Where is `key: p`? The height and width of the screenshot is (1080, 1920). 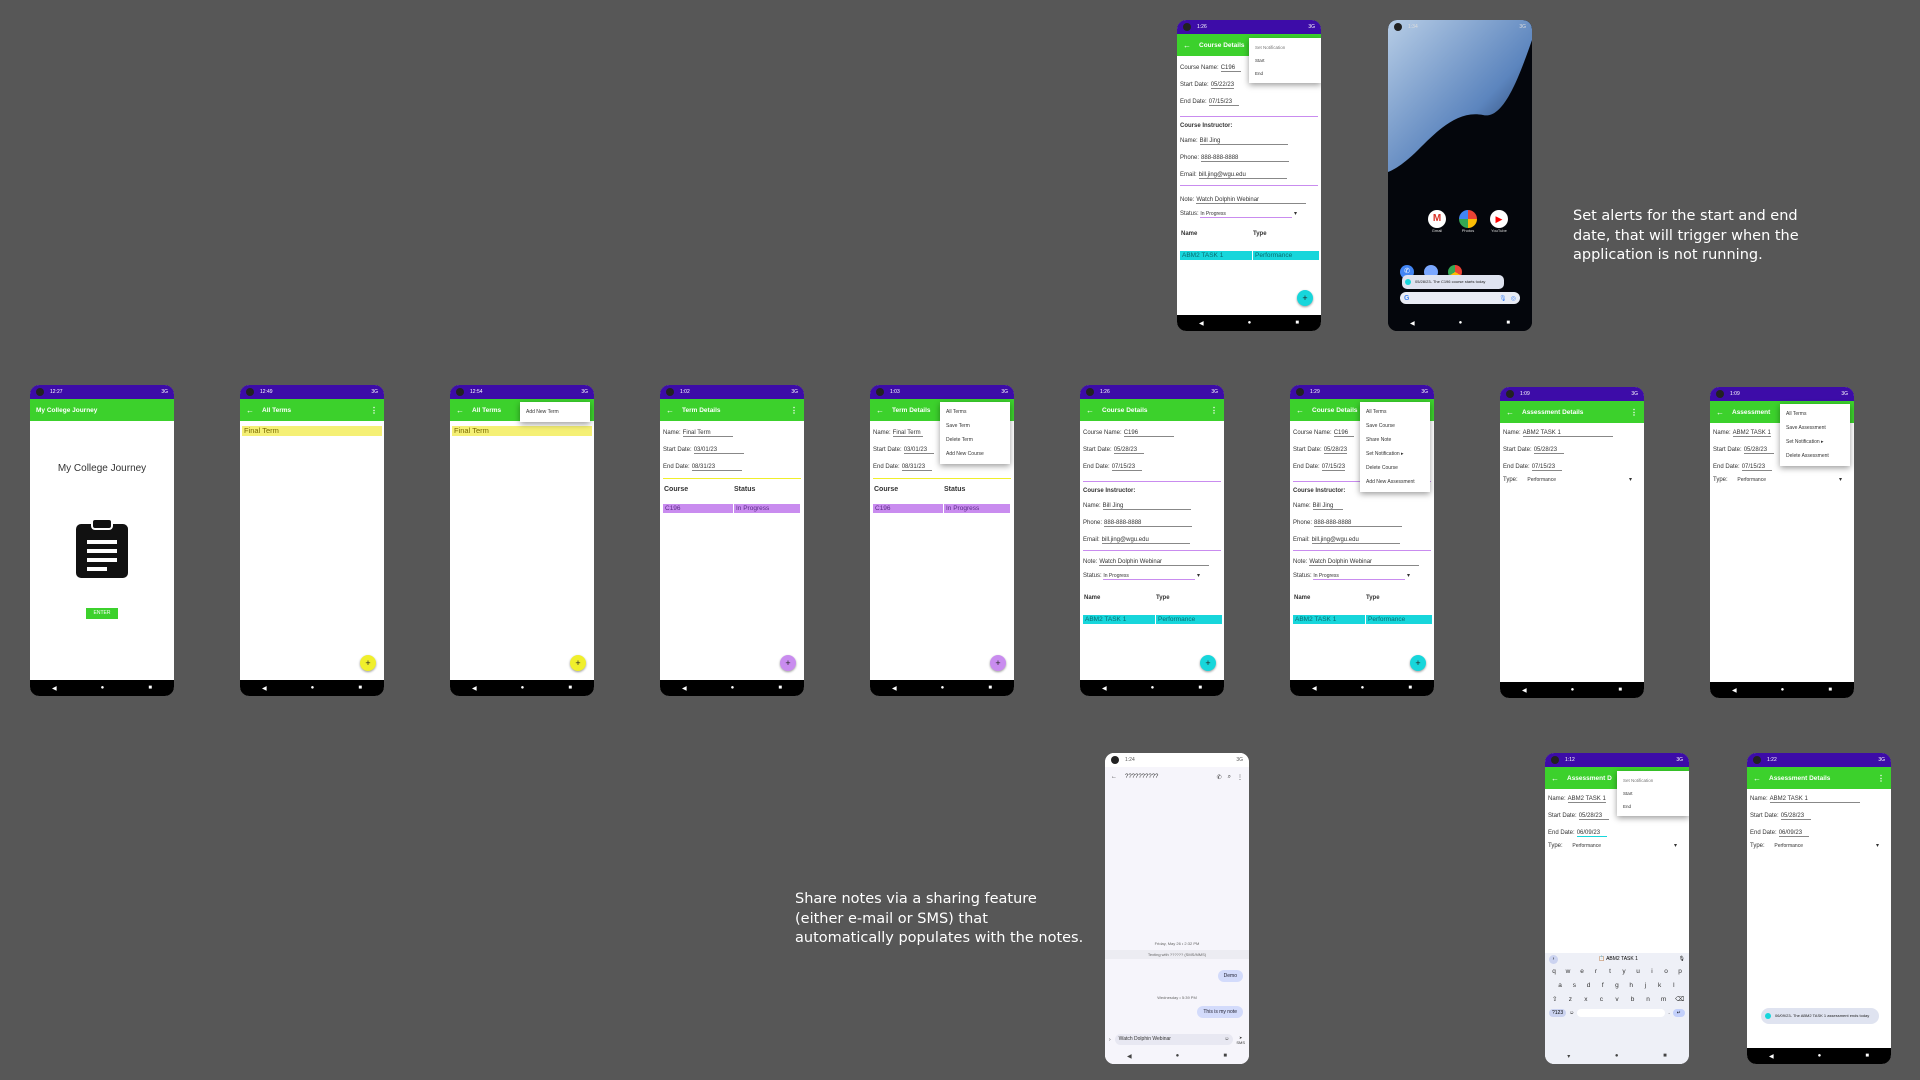 key: p is located at coordinates (1680, 972).